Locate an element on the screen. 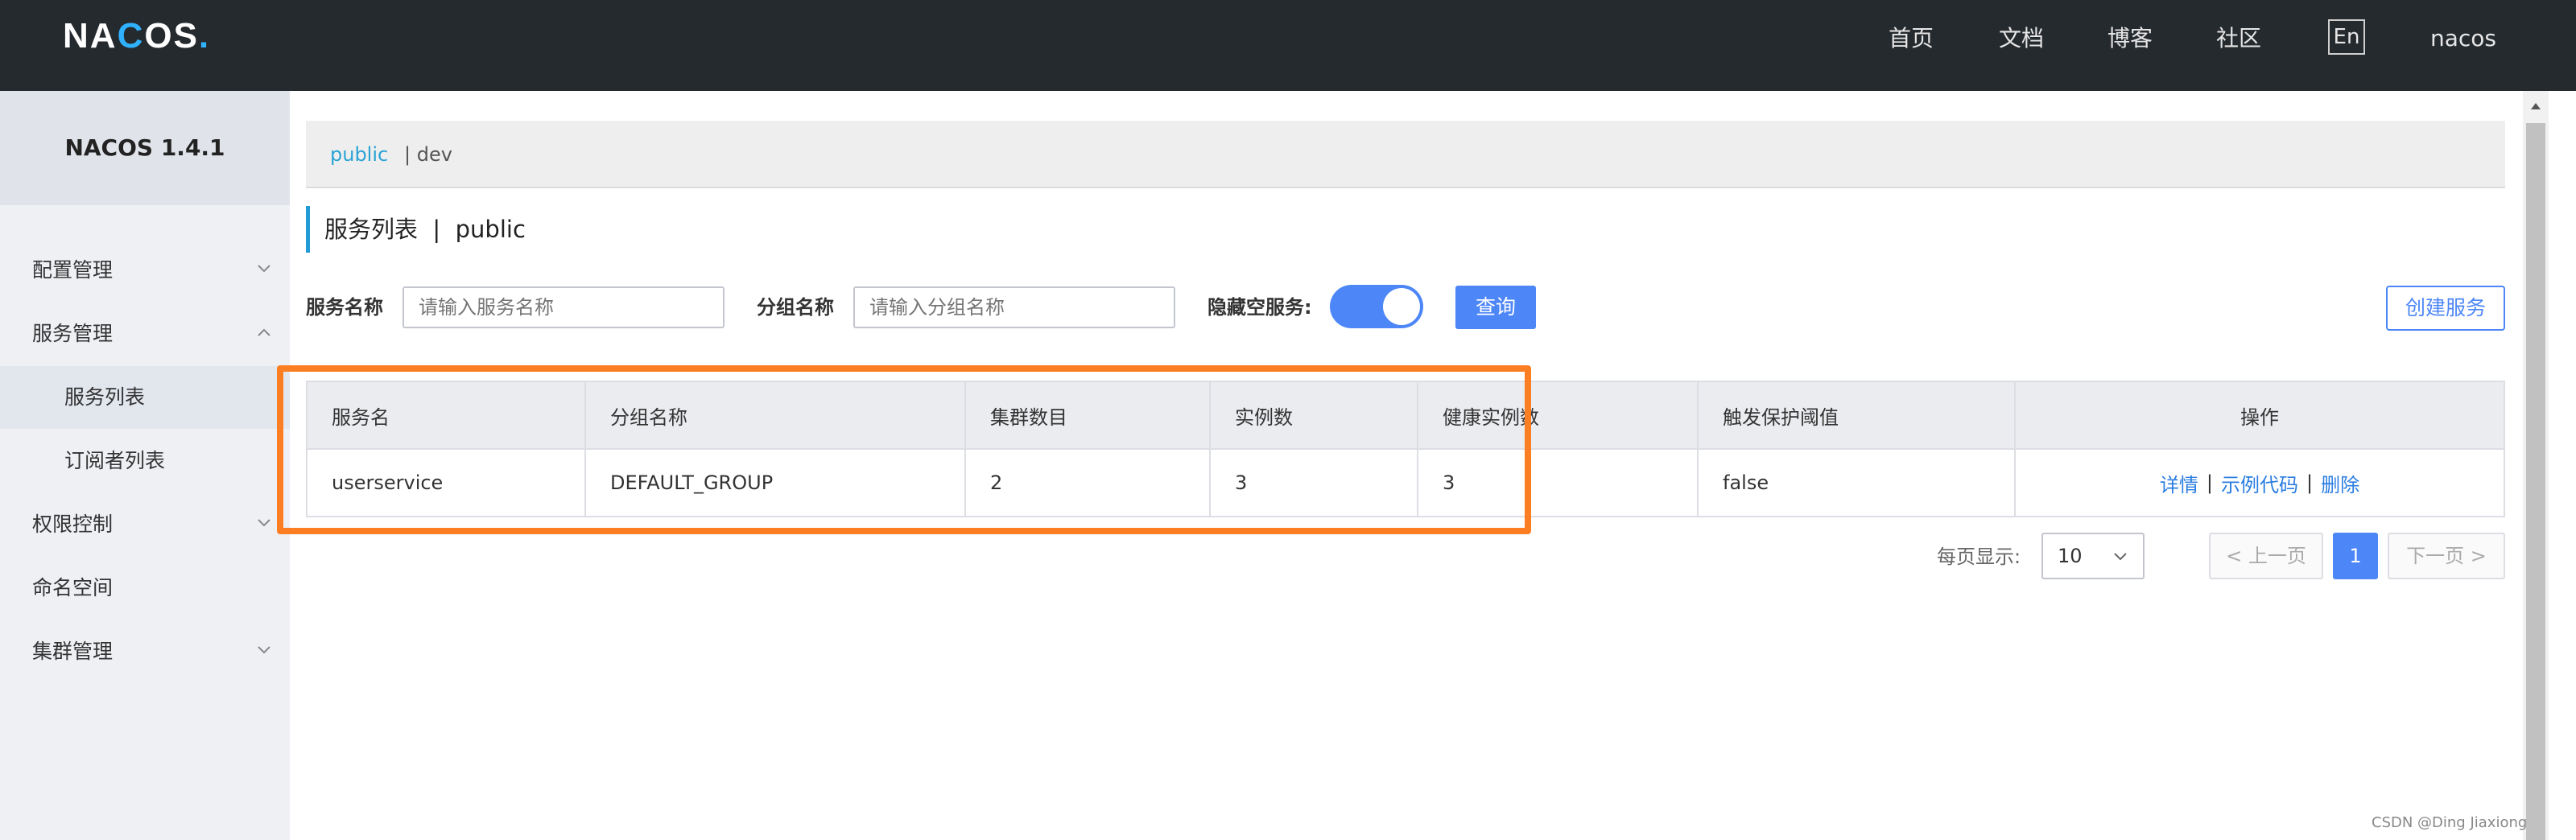  sidebar-item-config: 配置管理 is located at coordinates (145, 270).